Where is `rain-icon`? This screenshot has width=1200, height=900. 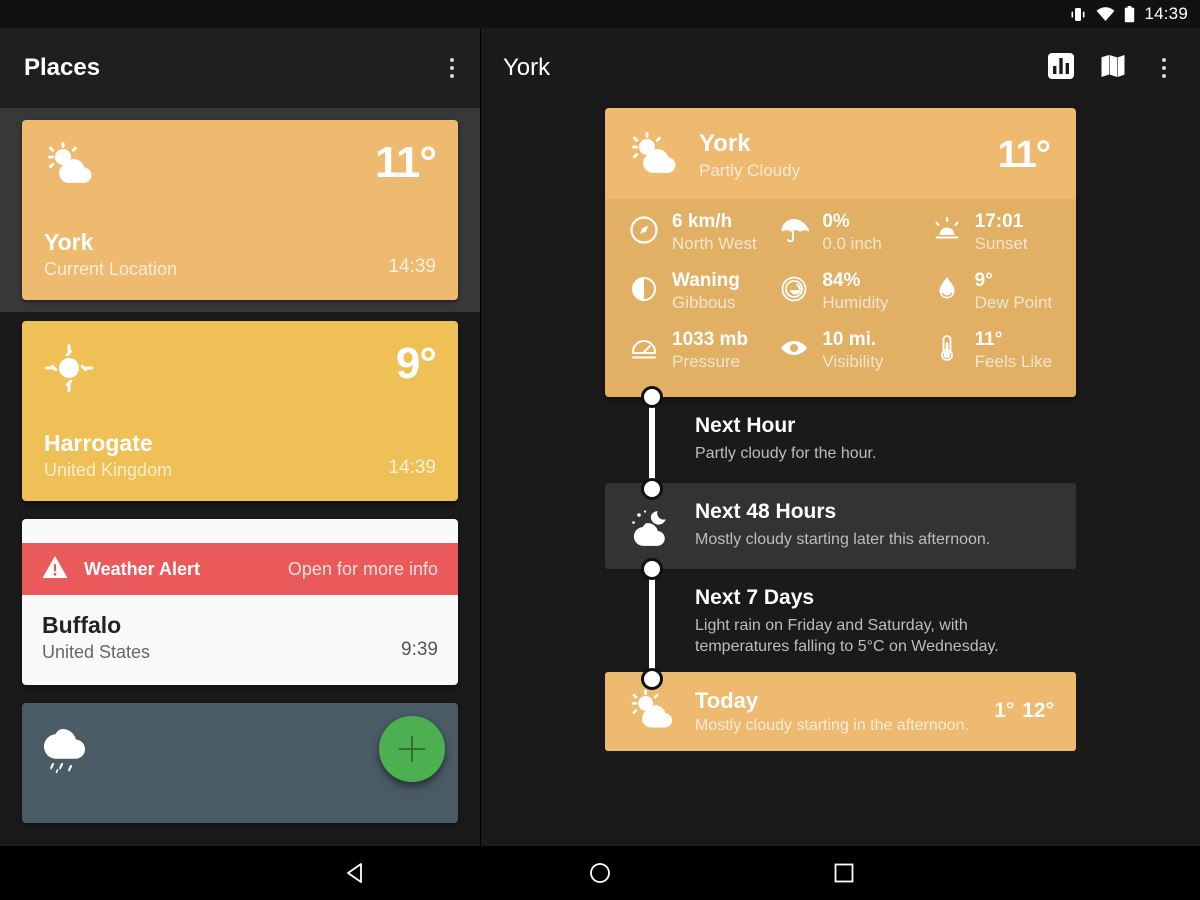 rain-icon is located at coordinates (71, 752).